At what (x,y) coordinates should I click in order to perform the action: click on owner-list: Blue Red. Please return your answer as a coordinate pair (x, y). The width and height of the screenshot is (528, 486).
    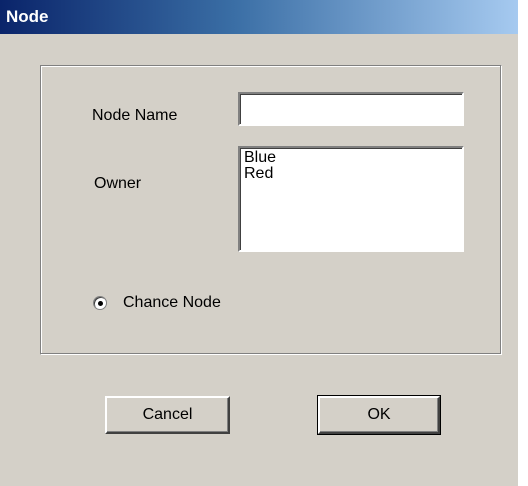
    Looking at the image, I should click on (351, 165).